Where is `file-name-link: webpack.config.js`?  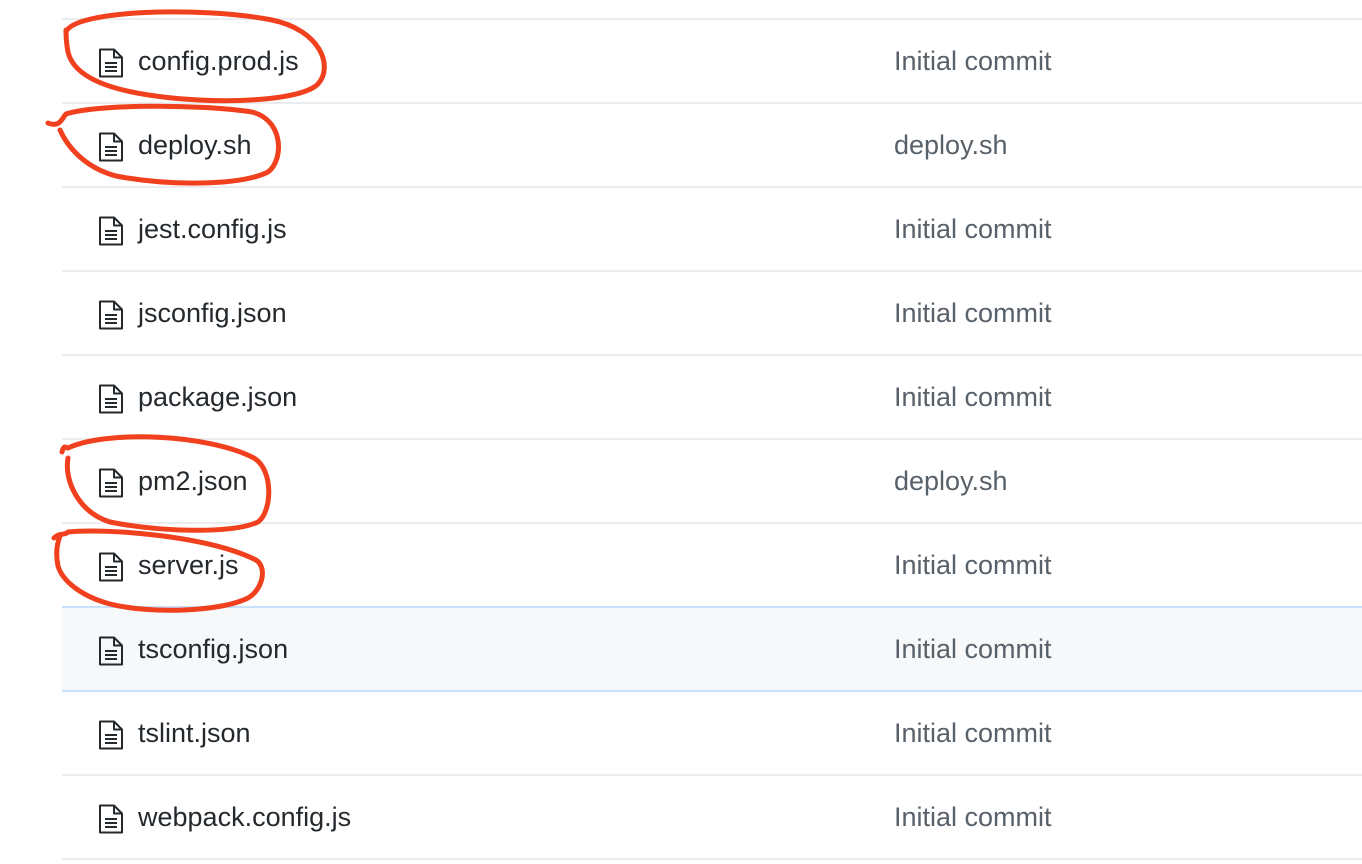 file-name-link: webpack.config.js is located at coordinates (244, 817).